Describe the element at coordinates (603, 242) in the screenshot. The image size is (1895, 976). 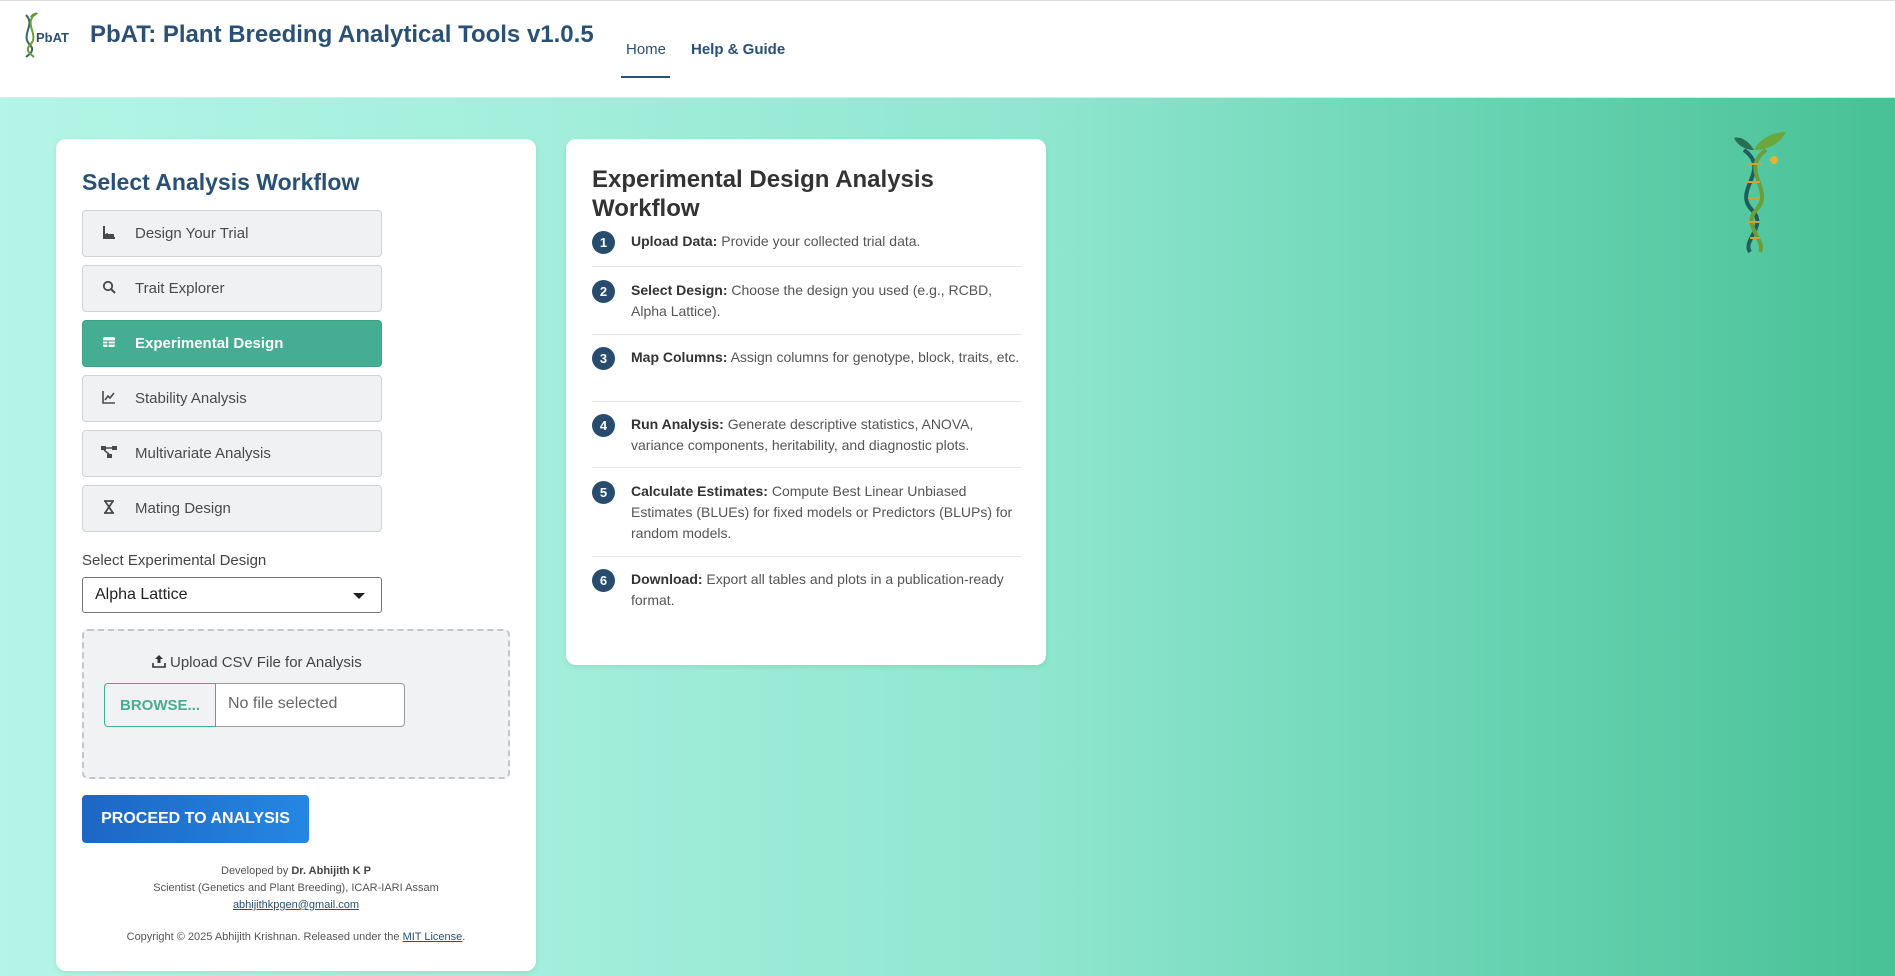
I see `step-number-badge: 1` at that location.